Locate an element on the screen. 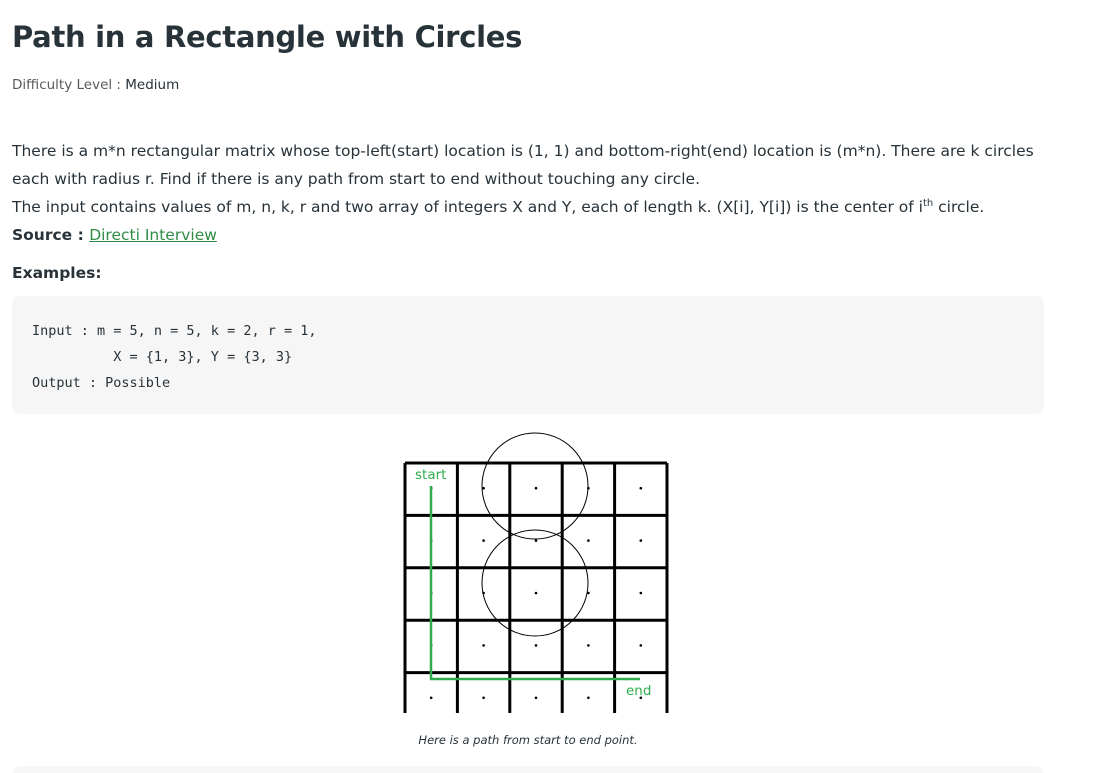 This screenshot has width=1107, height=773. code-line: Output : Possible is located at coordinates (101, 383).